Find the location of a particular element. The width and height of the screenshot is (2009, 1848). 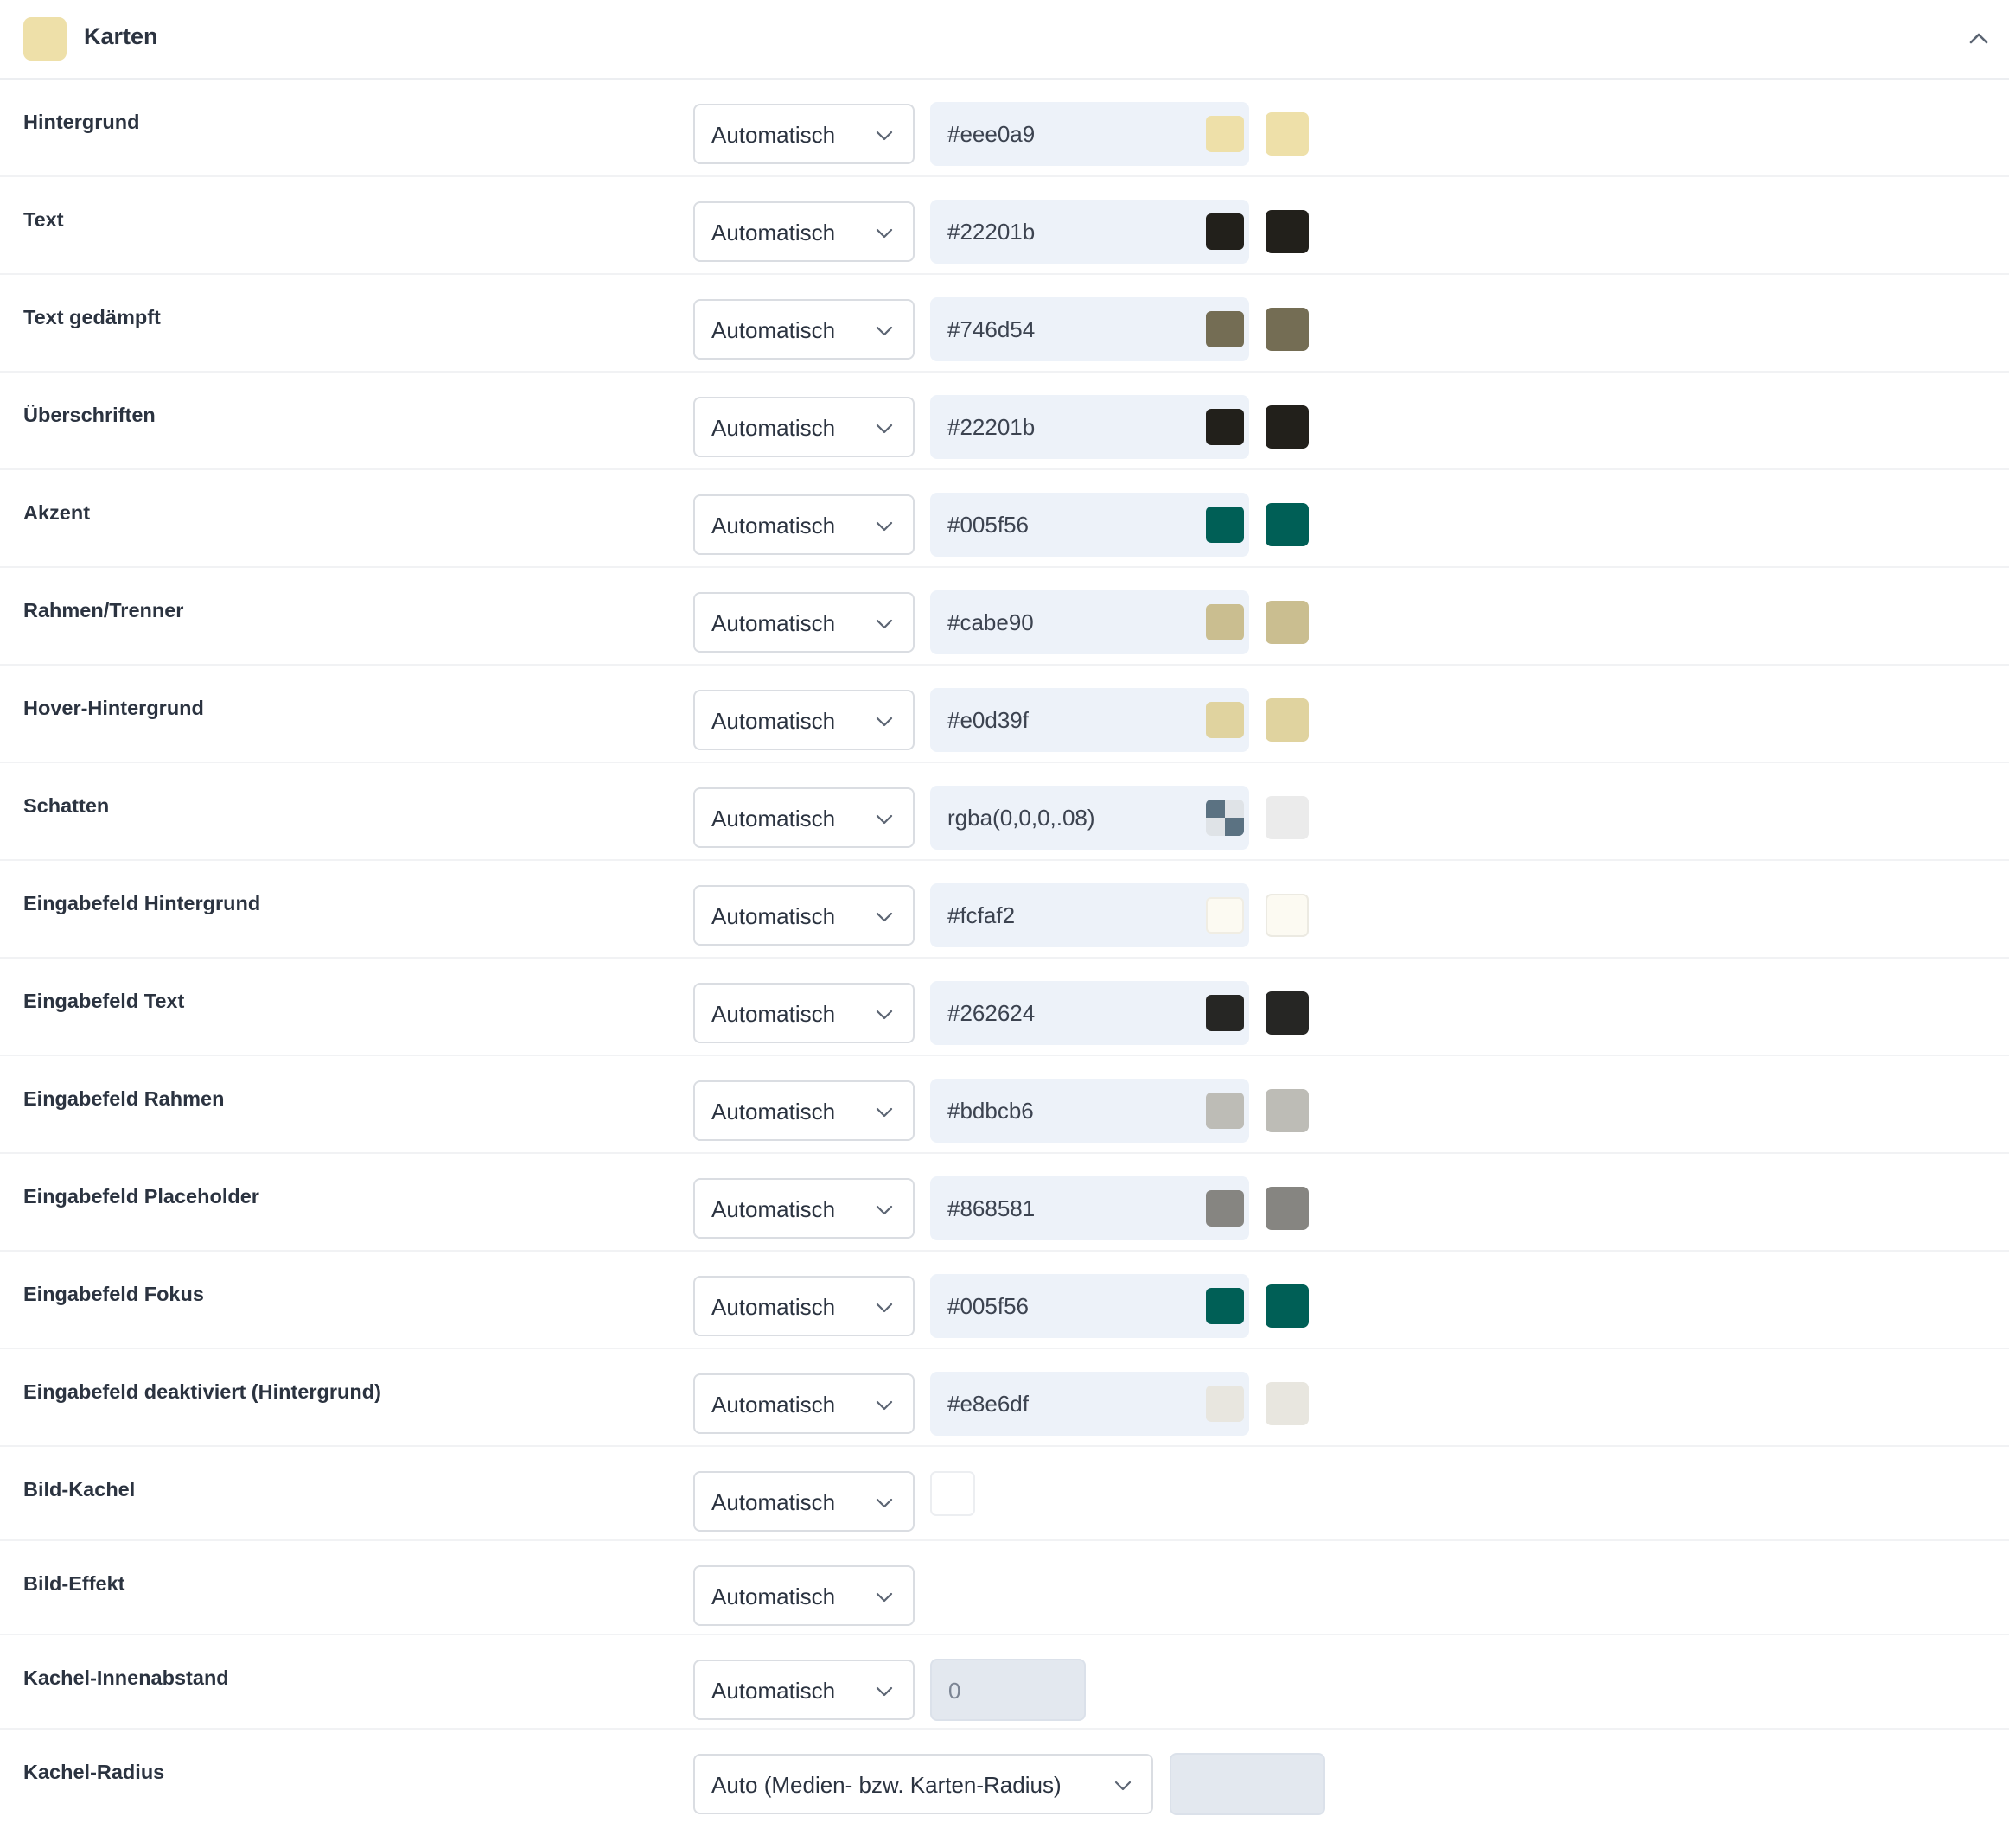

radius-input is located at coordinates (1247, 1784).